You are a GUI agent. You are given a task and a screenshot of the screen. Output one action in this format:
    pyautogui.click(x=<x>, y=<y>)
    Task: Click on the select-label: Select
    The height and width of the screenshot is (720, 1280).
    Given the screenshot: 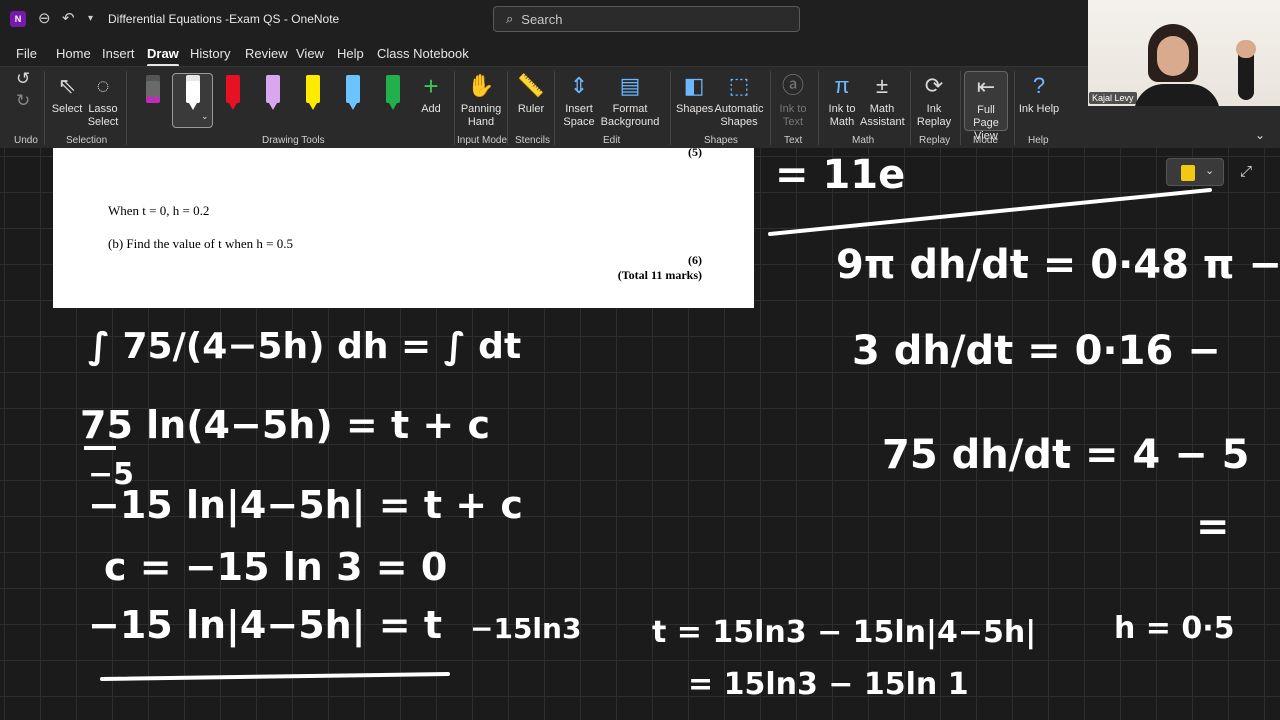 What is the action you would take?
    pyautogui.click(x=67, y=109)
    